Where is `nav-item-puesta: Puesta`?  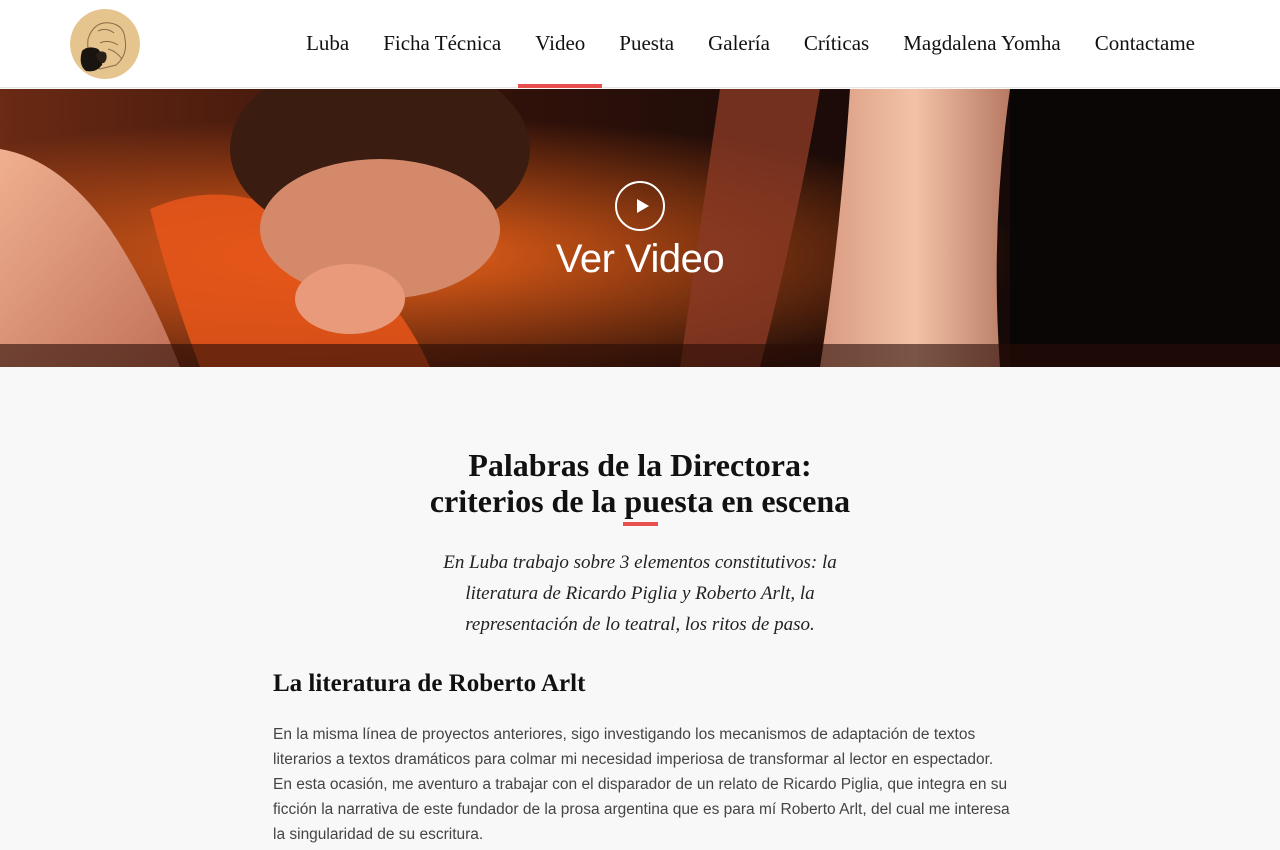
nav-item-puesta: Puesta is located at coordinates (646, 44).